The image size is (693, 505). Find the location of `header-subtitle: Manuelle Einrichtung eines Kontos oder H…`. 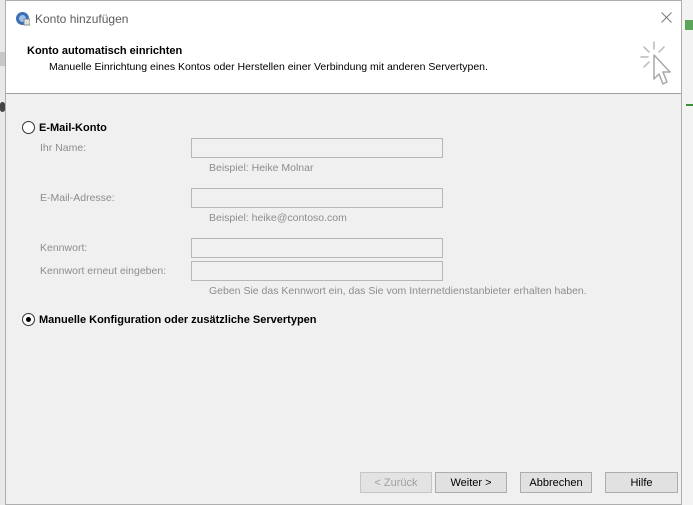

header-subtitle: Manuelle Einrichtung eines Kontos oder H… is located at coordinates (268, 67).